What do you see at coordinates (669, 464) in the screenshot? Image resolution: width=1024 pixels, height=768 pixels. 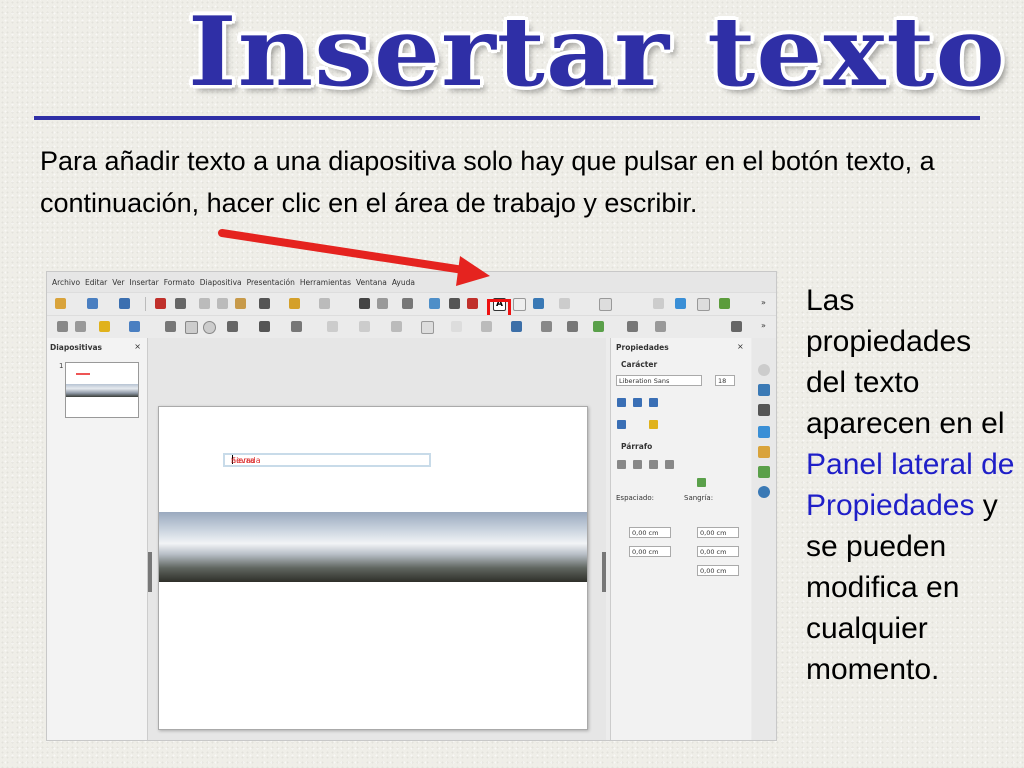 I see `justify-icon` at bounding box center [669, 464].